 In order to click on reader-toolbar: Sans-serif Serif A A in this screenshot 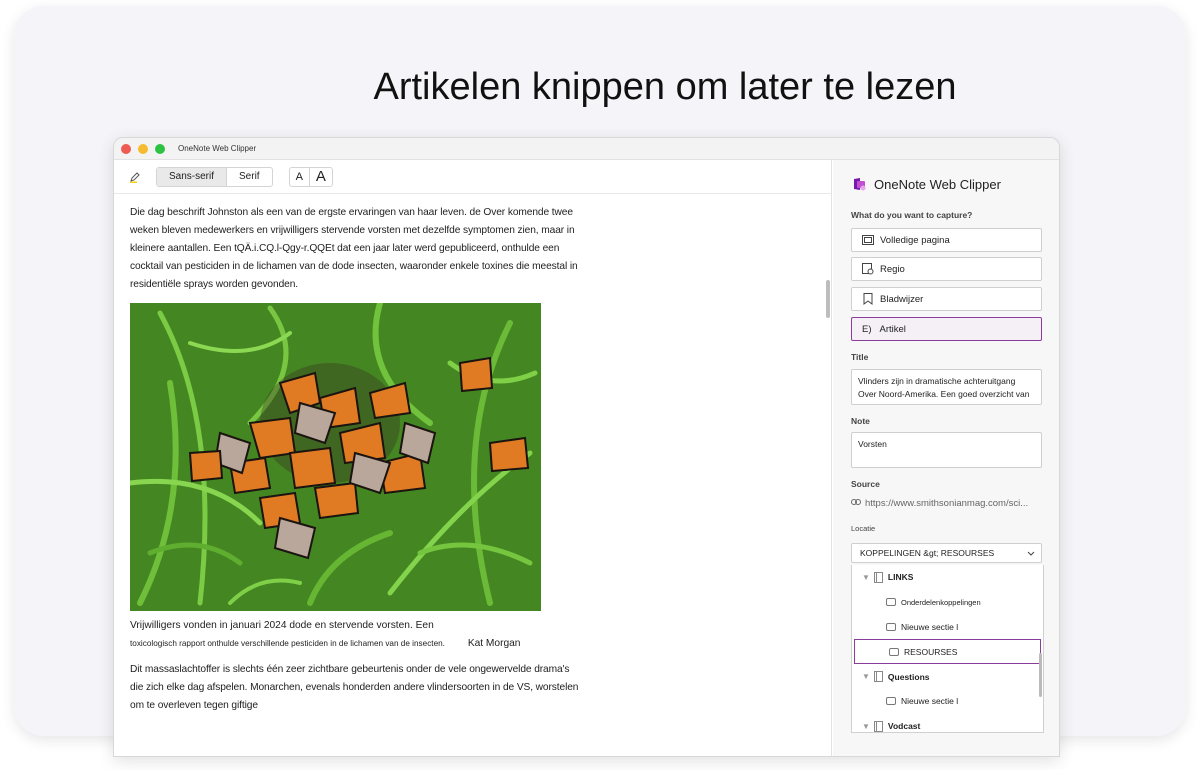, I will do `click(472, 177)`.